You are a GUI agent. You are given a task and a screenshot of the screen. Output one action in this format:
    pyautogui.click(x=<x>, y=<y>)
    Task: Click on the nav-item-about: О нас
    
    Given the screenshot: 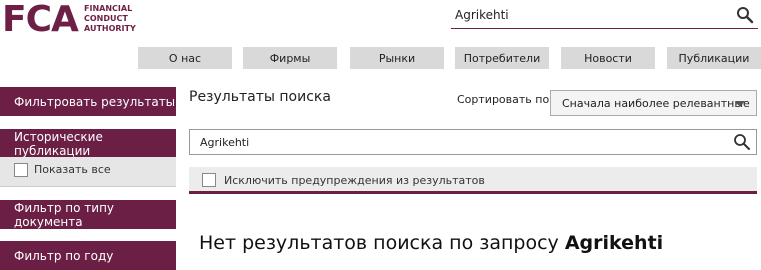 What is the action you would take?
    pyautogui.click(x=185, y=58)
    